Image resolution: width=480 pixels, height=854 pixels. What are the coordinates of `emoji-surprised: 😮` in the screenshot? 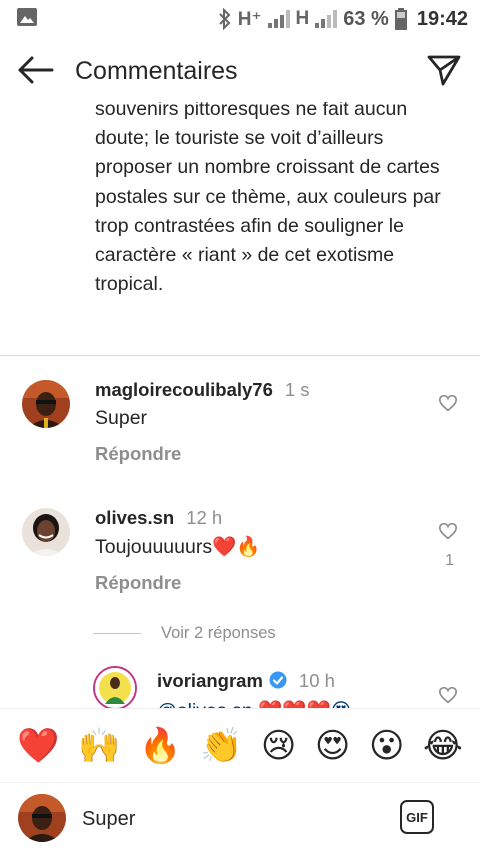 It's located at (386, 746).